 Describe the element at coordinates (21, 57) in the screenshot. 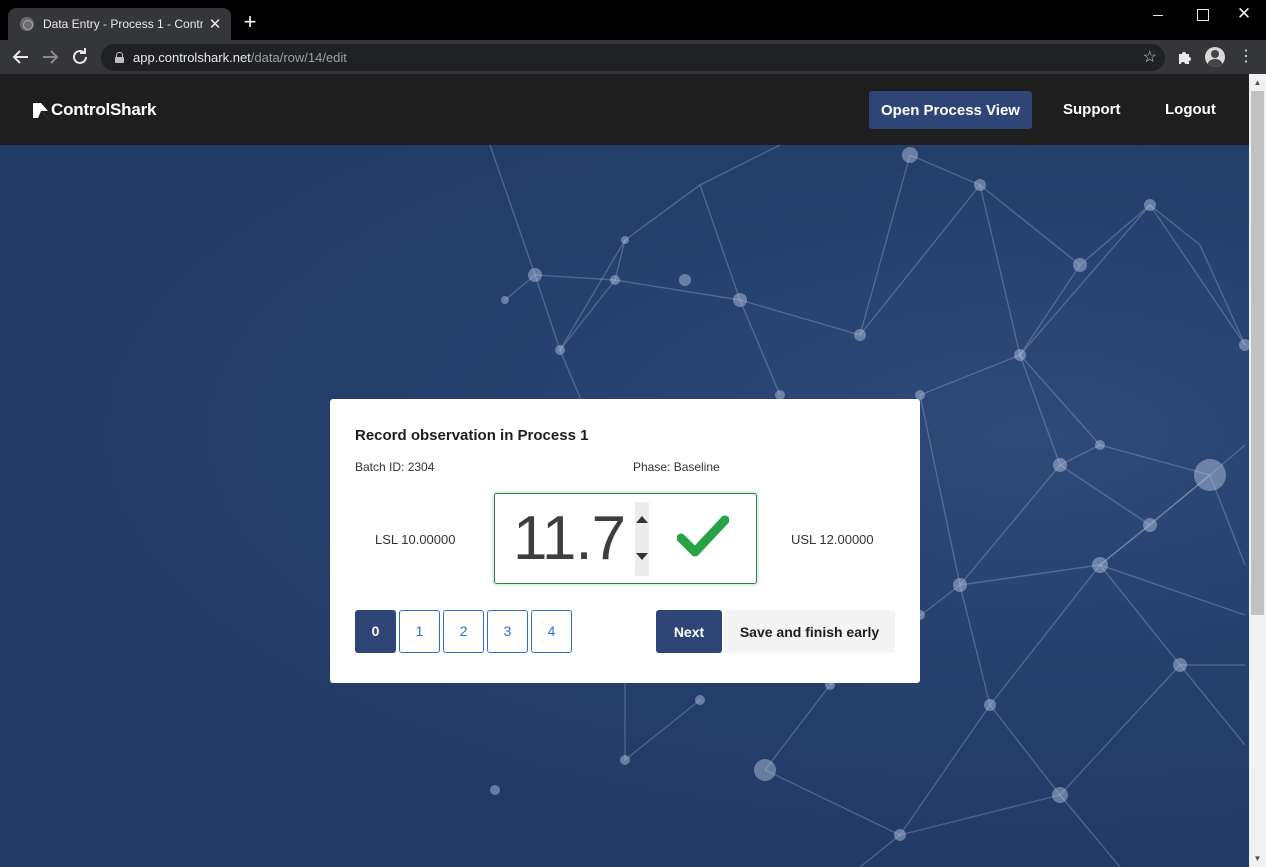

I see `arrow-left-icon` at that location.